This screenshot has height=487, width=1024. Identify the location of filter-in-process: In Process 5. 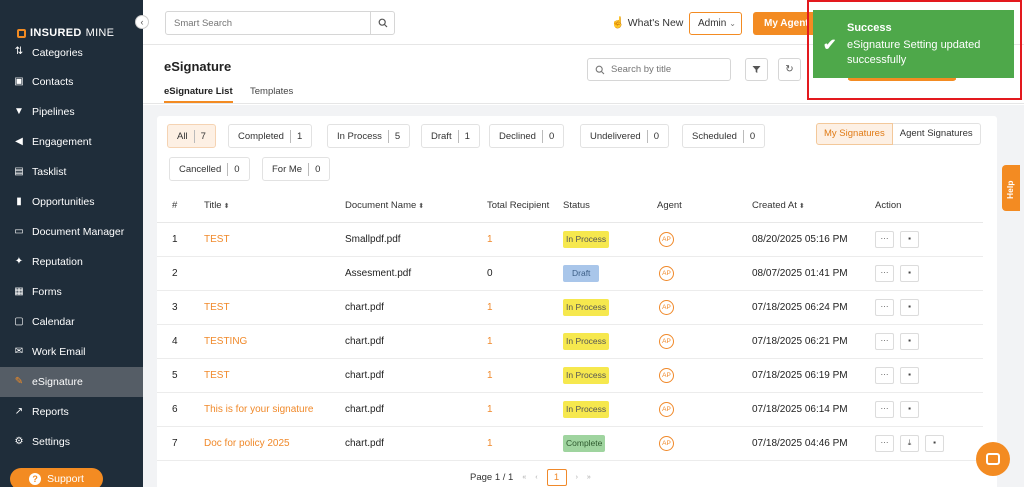
(369, 136).